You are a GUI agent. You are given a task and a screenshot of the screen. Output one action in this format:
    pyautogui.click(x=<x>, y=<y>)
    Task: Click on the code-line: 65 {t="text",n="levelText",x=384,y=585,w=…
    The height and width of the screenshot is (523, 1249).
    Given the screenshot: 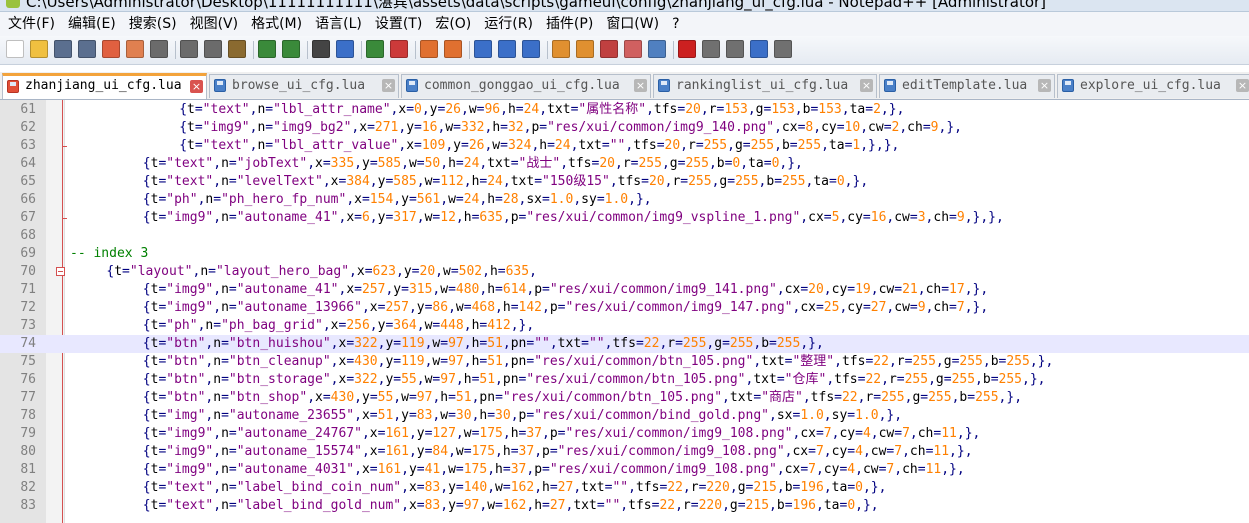 What is the action you would take?
    pyautogui.click(x=624, y=182)
    